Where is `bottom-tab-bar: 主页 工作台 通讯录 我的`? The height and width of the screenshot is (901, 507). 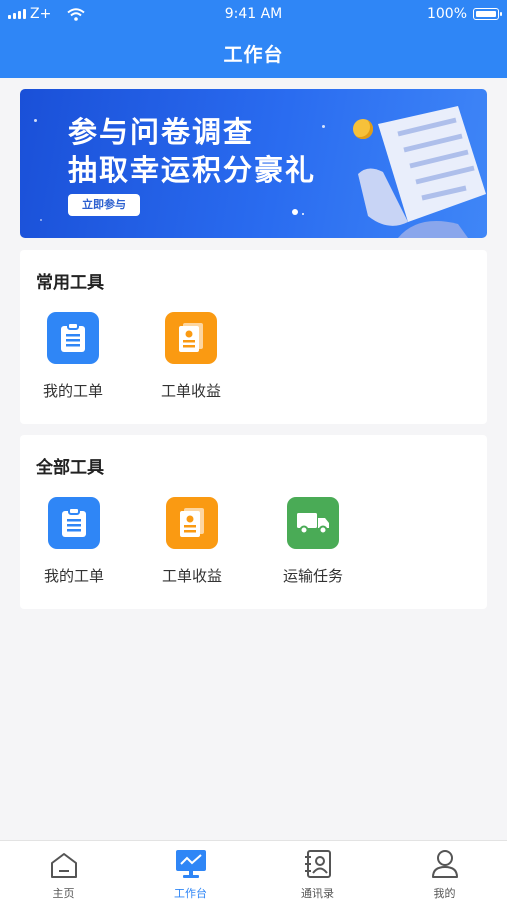 bottom-tab-bar: 主页 工作台 通讯录 我的 is located at coordinates (253, 870).